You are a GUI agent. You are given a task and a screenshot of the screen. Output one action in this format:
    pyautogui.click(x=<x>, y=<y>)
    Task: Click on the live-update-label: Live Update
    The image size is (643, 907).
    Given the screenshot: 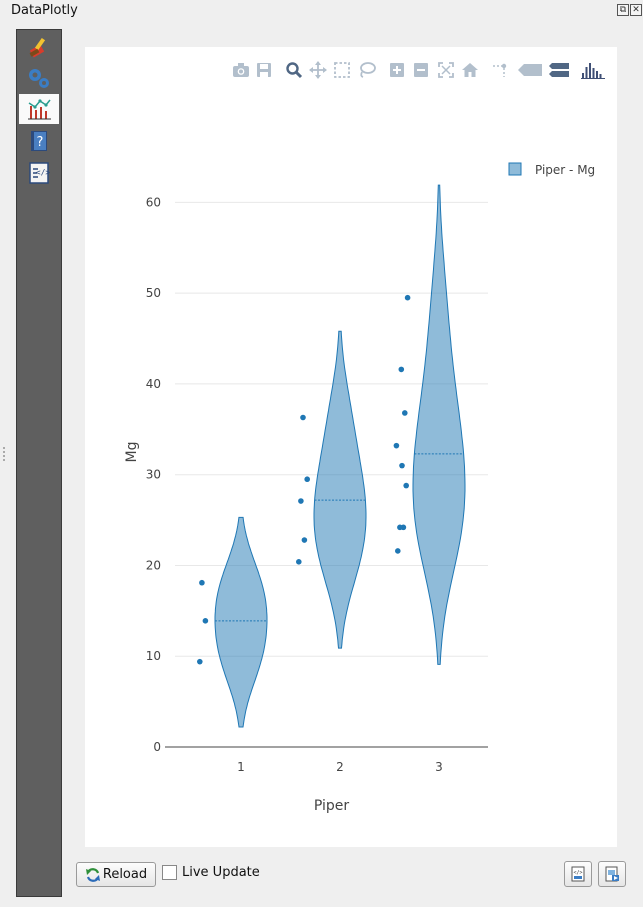 What is the action you would take?
    pyautogui.click(x=221, y=872)
    